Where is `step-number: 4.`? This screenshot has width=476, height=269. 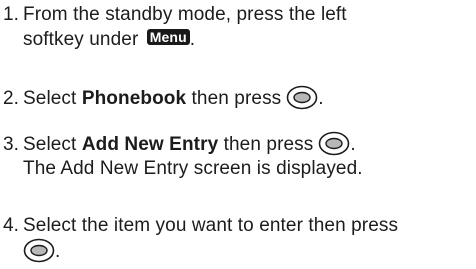
step-number: 4. is located at coordinates (11, 225).